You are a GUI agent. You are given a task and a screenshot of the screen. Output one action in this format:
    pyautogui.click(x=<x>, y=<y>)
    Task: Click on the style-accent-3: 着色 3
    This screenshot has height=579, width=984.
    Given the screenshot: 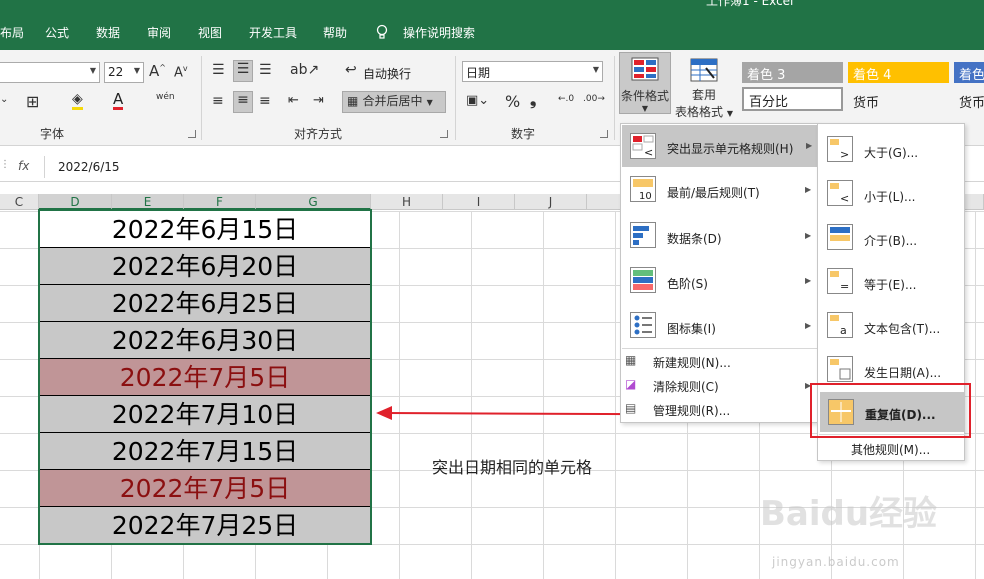 What is the action you would take?
    pyautogui.click(x=792, y=72)
    